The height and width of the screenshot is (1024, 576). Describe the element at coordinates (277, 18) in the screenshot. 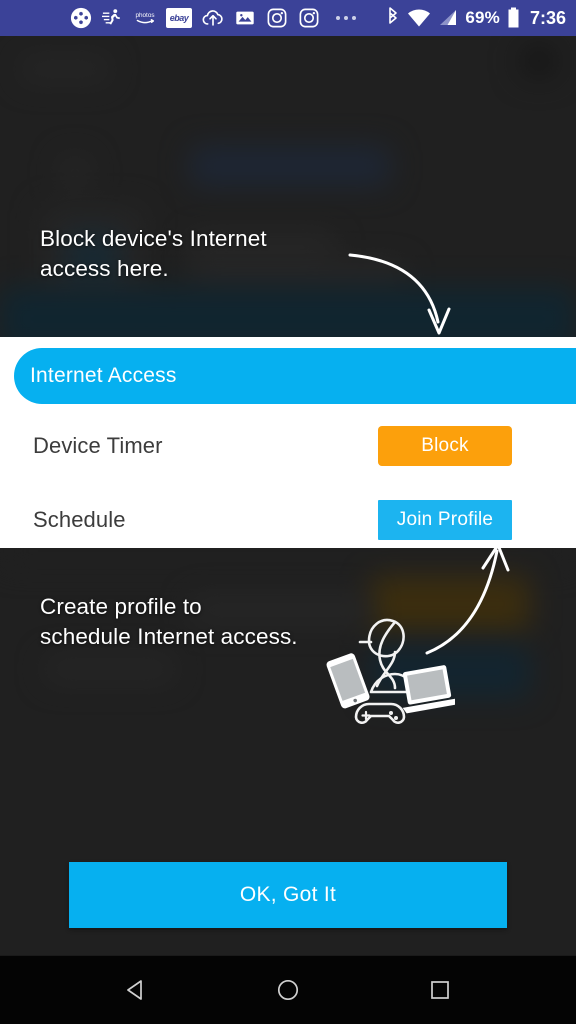

I see `instagram-icon` at that location.